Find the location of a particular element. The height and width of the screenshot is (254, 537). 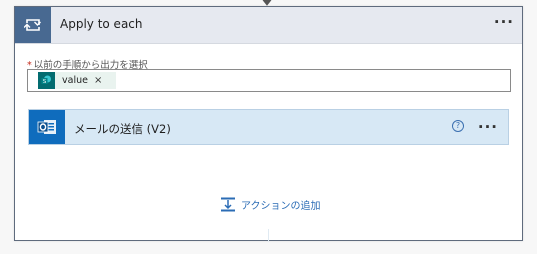

sharepoint-icon: S is located at coordinates (46, 80).